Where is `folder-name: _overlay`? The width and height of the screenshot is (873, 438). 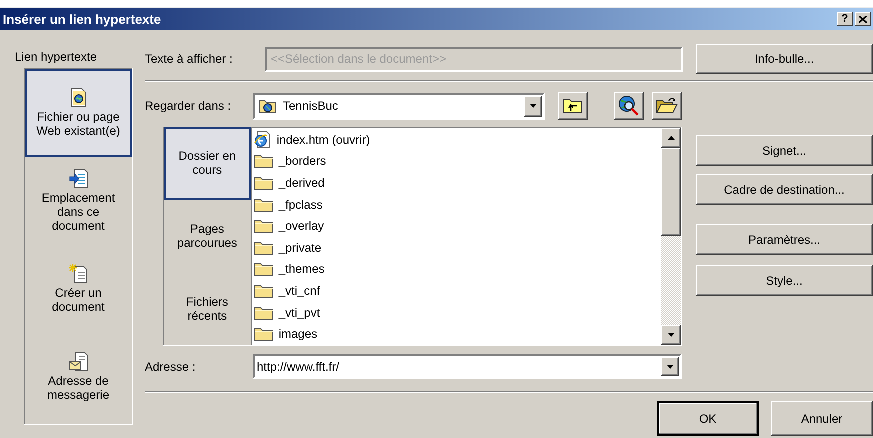
folder-name: _overlay is located at coordinates (301, 226).